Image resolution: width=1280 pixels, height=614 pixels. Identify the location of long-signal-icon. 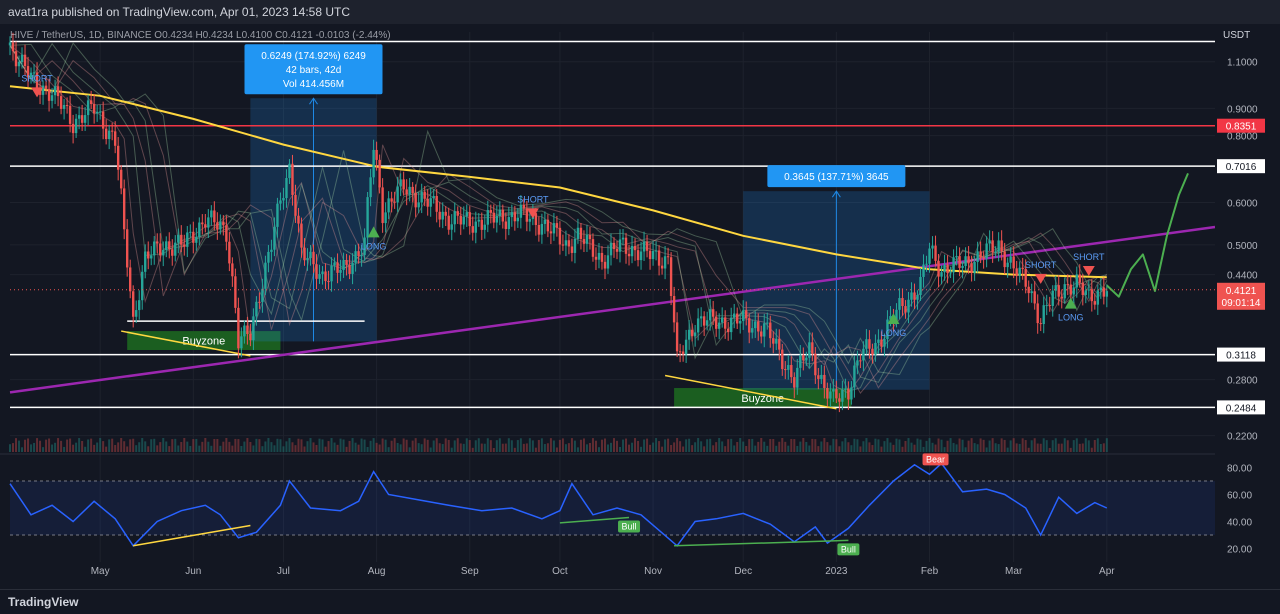
(1070, 303).